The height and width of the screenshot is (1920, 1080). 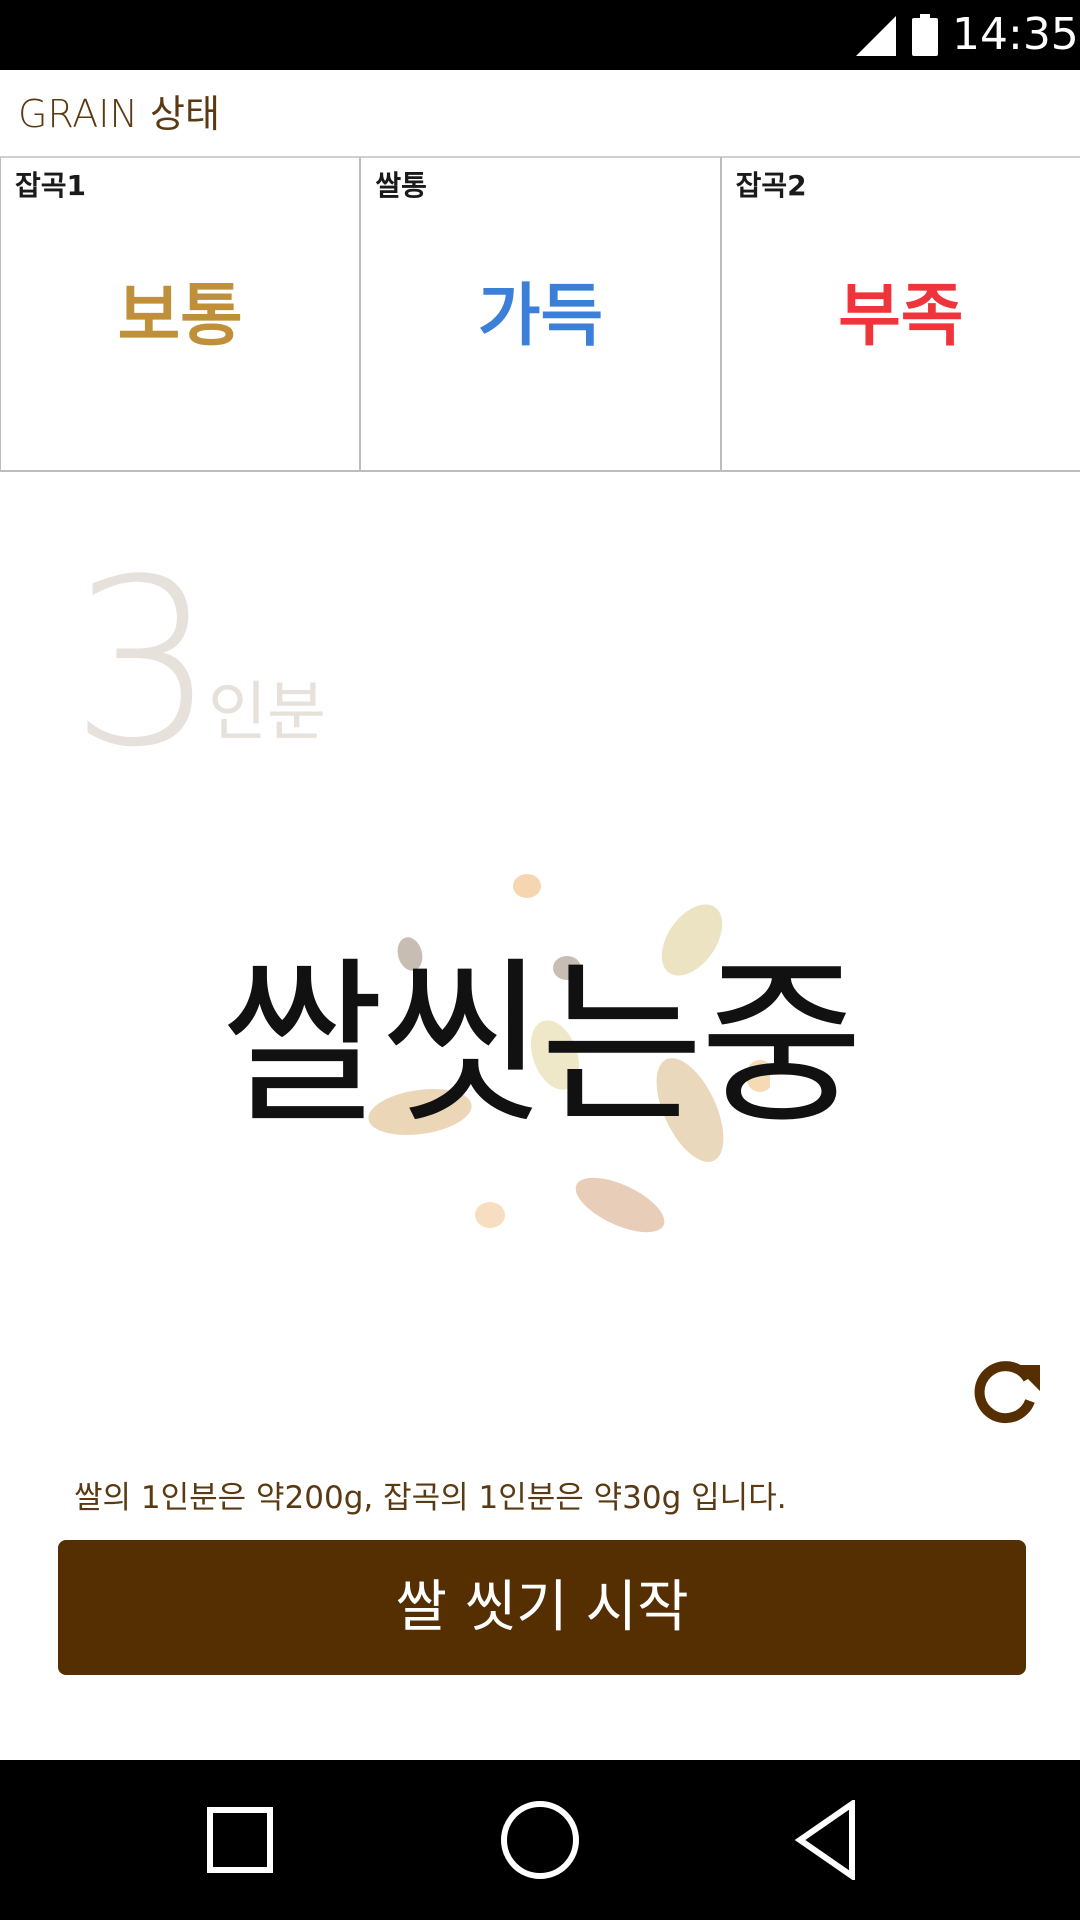 What do you see at coordinates (925, 35) in the screenshot?
I see `battery-icon` at bounding box center [925, 35].